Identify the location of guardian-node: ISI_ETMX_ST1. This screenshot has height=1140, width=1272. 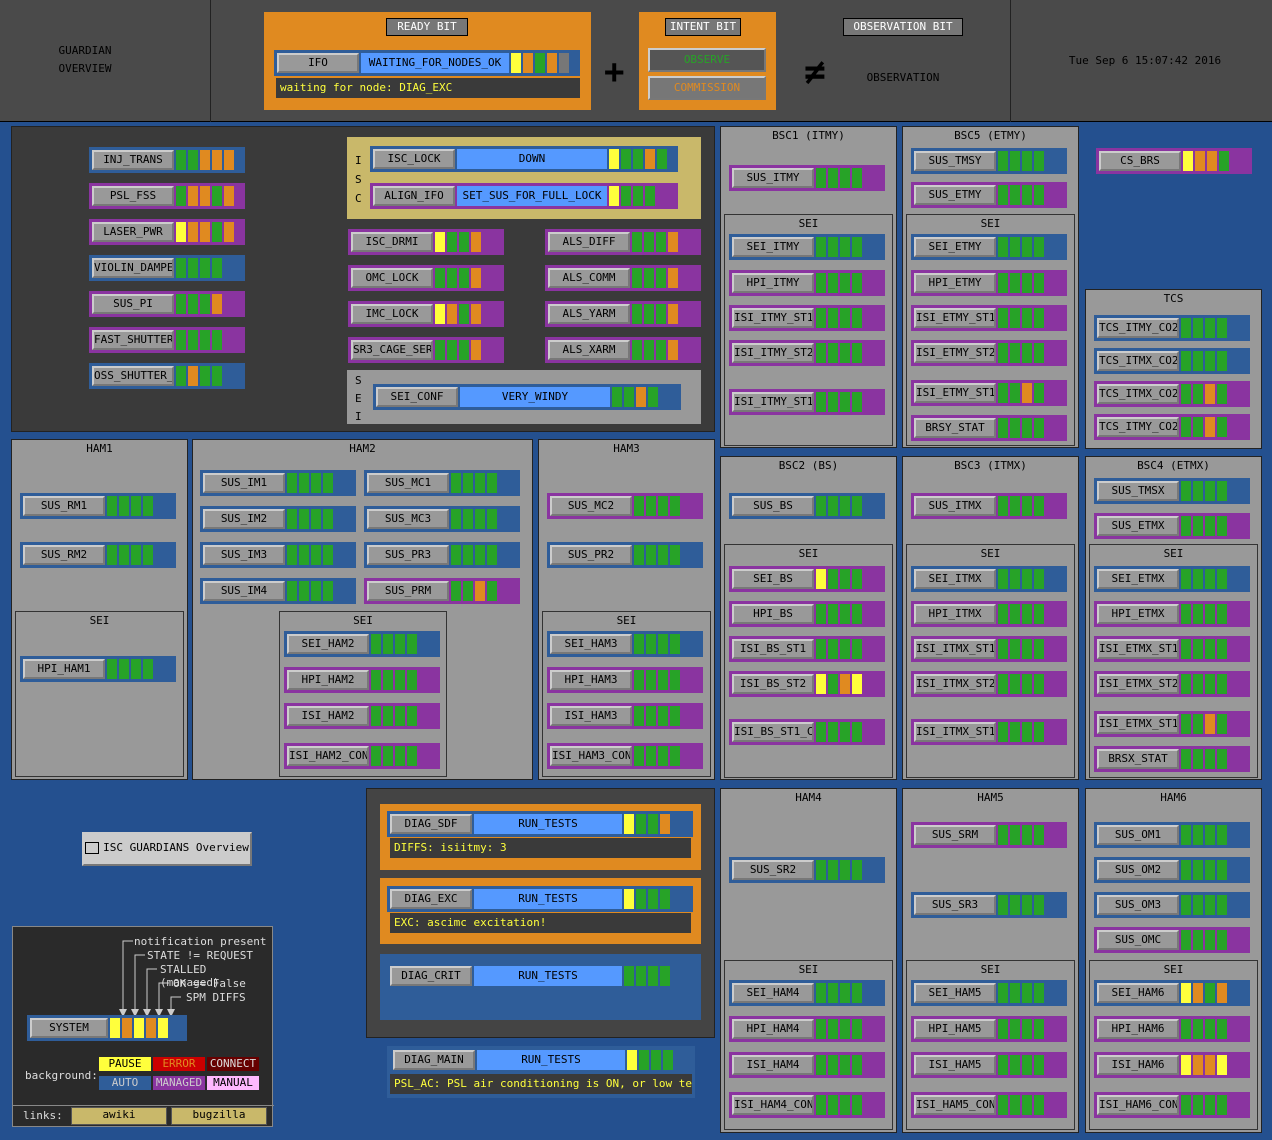
(1172, 649).